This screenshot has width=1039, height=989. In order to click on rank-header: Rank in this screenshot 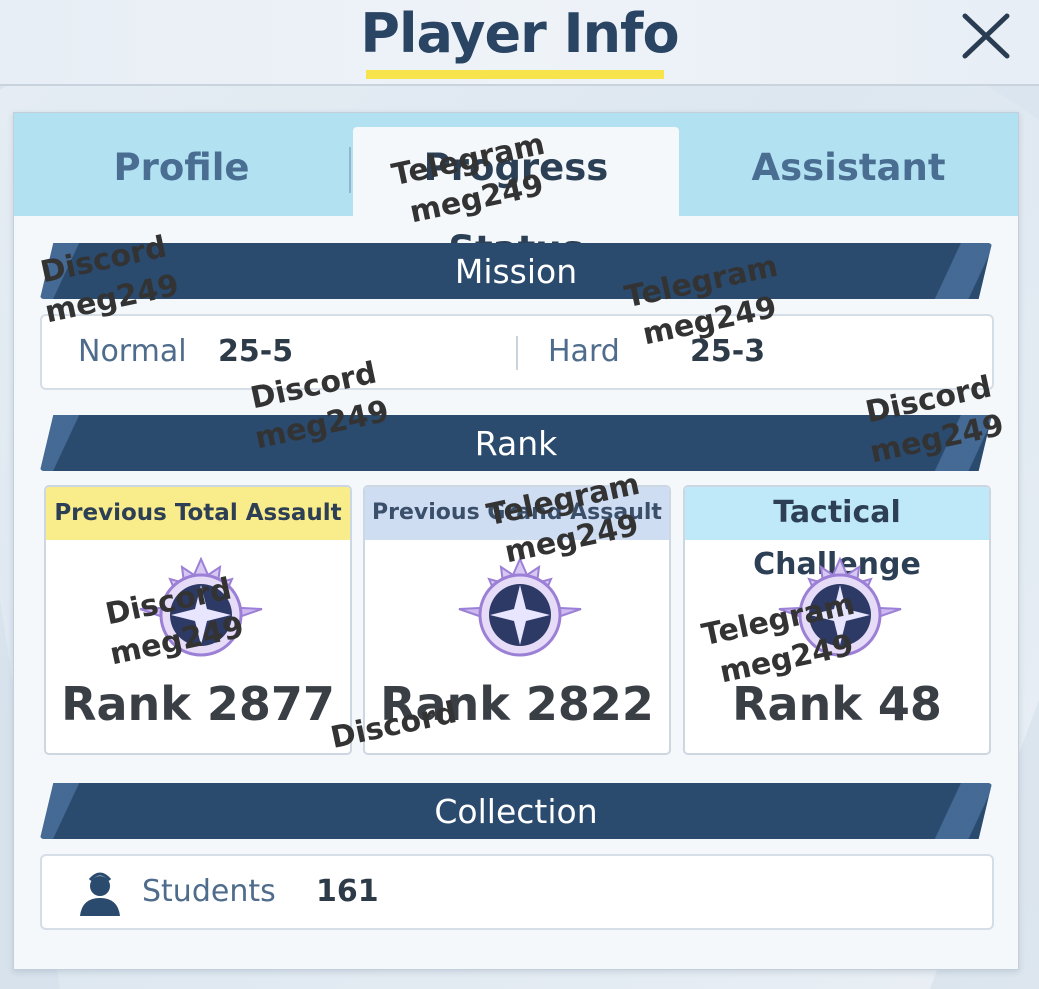, I will do `click(516, 443)`.